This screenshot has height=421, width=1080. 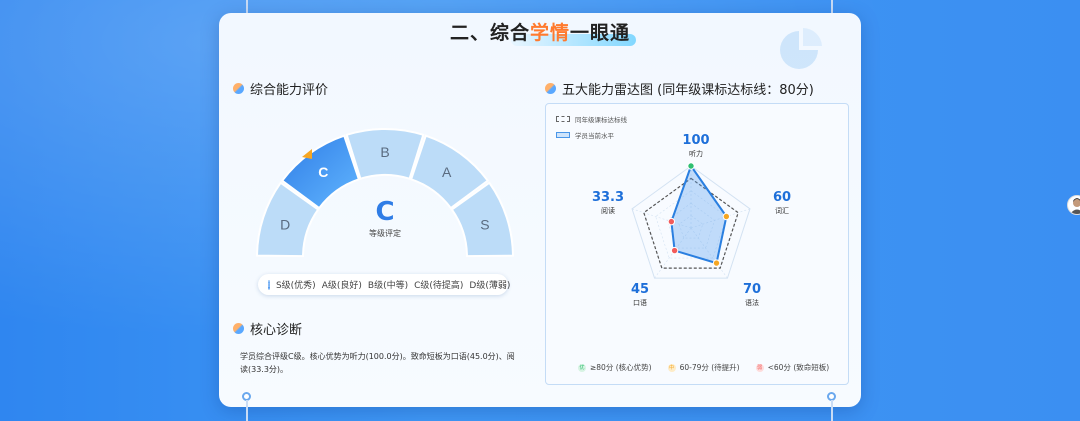 What do you see at coordinates (600, 33) in the screenshot?
I see `title-part2: 一眼通` at bounding box center [600, 33].